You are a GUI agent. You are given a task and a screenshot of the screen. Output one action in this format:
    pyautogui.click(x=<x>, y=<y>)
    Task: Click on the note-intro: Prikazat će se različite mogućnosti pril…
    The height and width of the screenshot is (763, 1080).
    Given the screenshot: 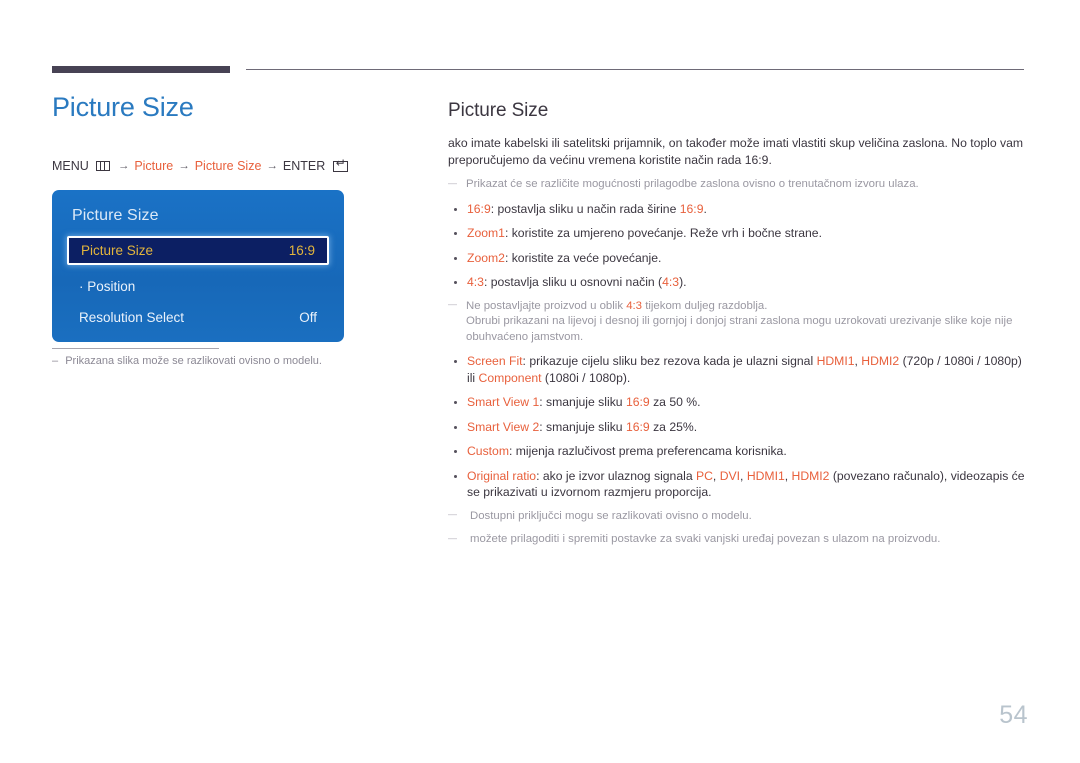 What is the action you would take?
    pyautogui.click(x=737, y=184)
    